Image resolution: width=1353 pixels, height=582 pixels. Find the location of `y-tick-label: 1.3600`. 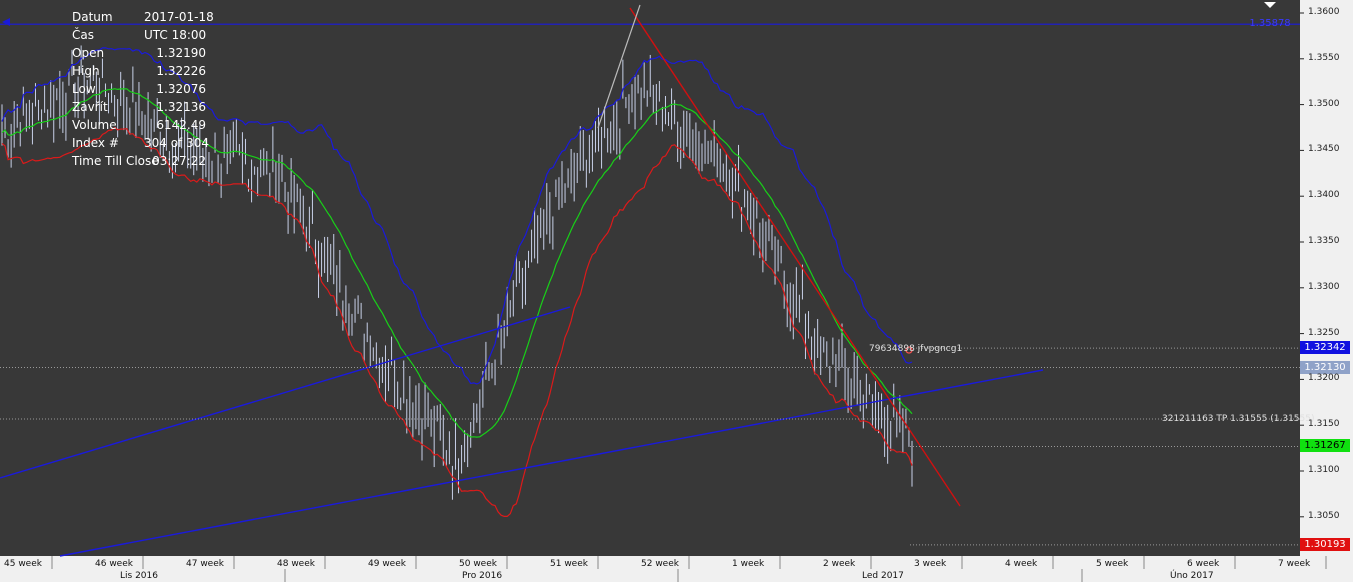

y-tick-label: 1.3600 is located at coordinates (1324, 12).